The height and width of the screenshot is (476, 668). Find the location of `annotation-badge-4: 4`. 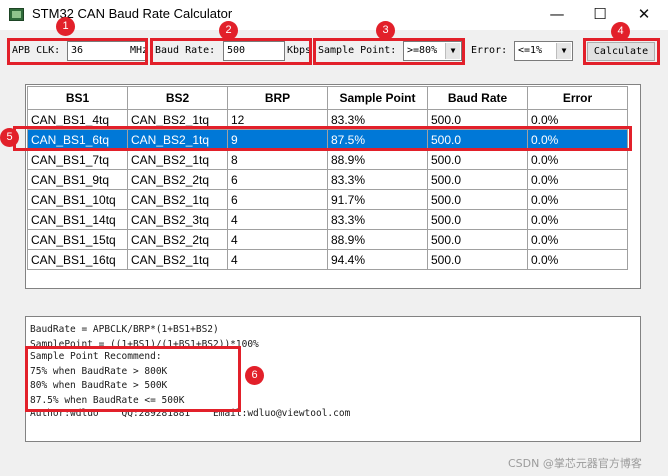

annotation-badge-4: 4 is located at coordinates (620, 31).